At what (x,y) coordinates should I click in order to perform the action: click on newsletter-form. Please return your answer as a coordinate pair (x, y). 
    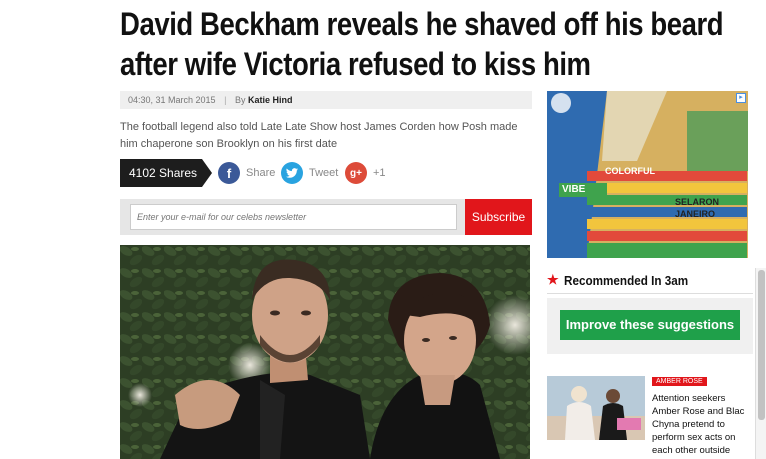
    Looking at the image, I should click on (292, 217).